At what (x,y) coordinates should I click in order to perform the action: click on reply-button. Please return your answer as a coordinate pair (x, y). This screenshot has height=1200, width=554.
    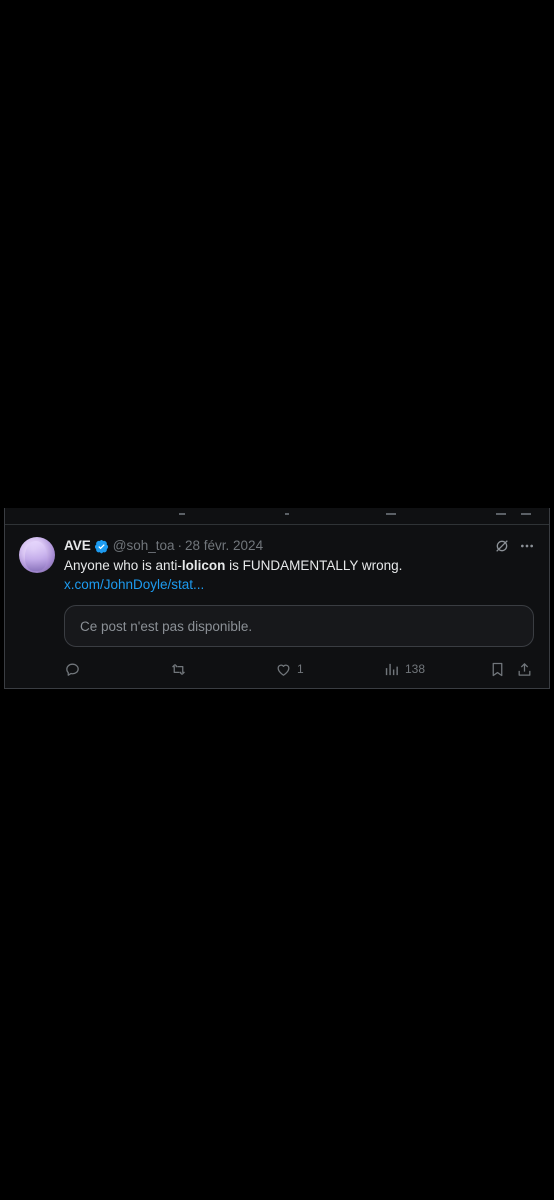
    Looking at the image, I should click on (75, 669).